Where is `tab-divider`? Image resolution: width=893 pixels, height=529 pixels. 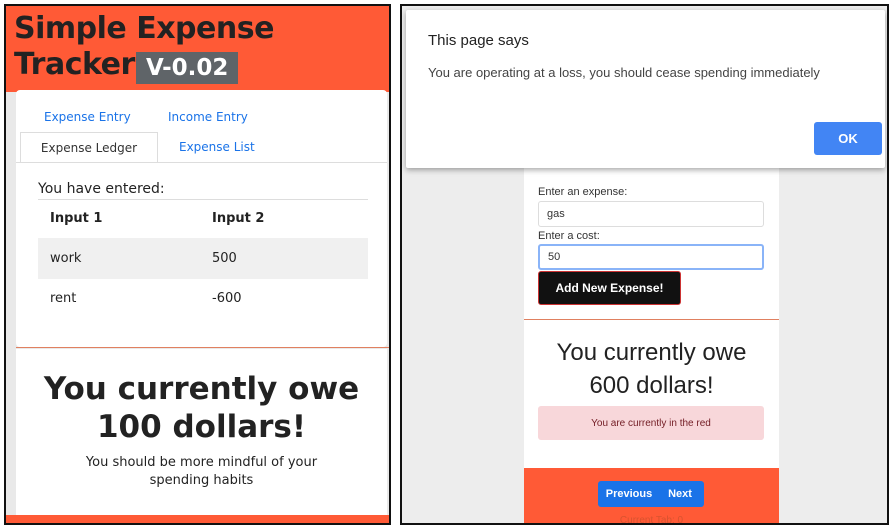
tab-divider is located at coordinates (201, 162).